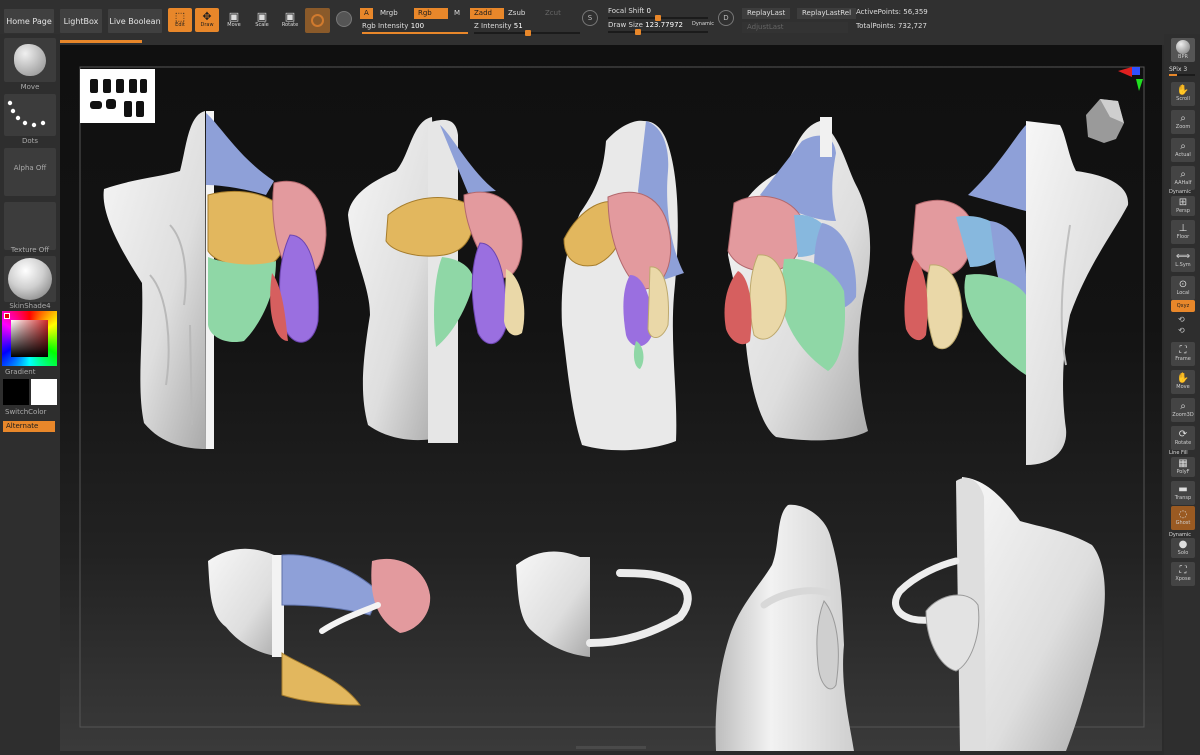 This screenshot has width=1200, height=755. I want to click on sphere-icon, so click(344, 19).